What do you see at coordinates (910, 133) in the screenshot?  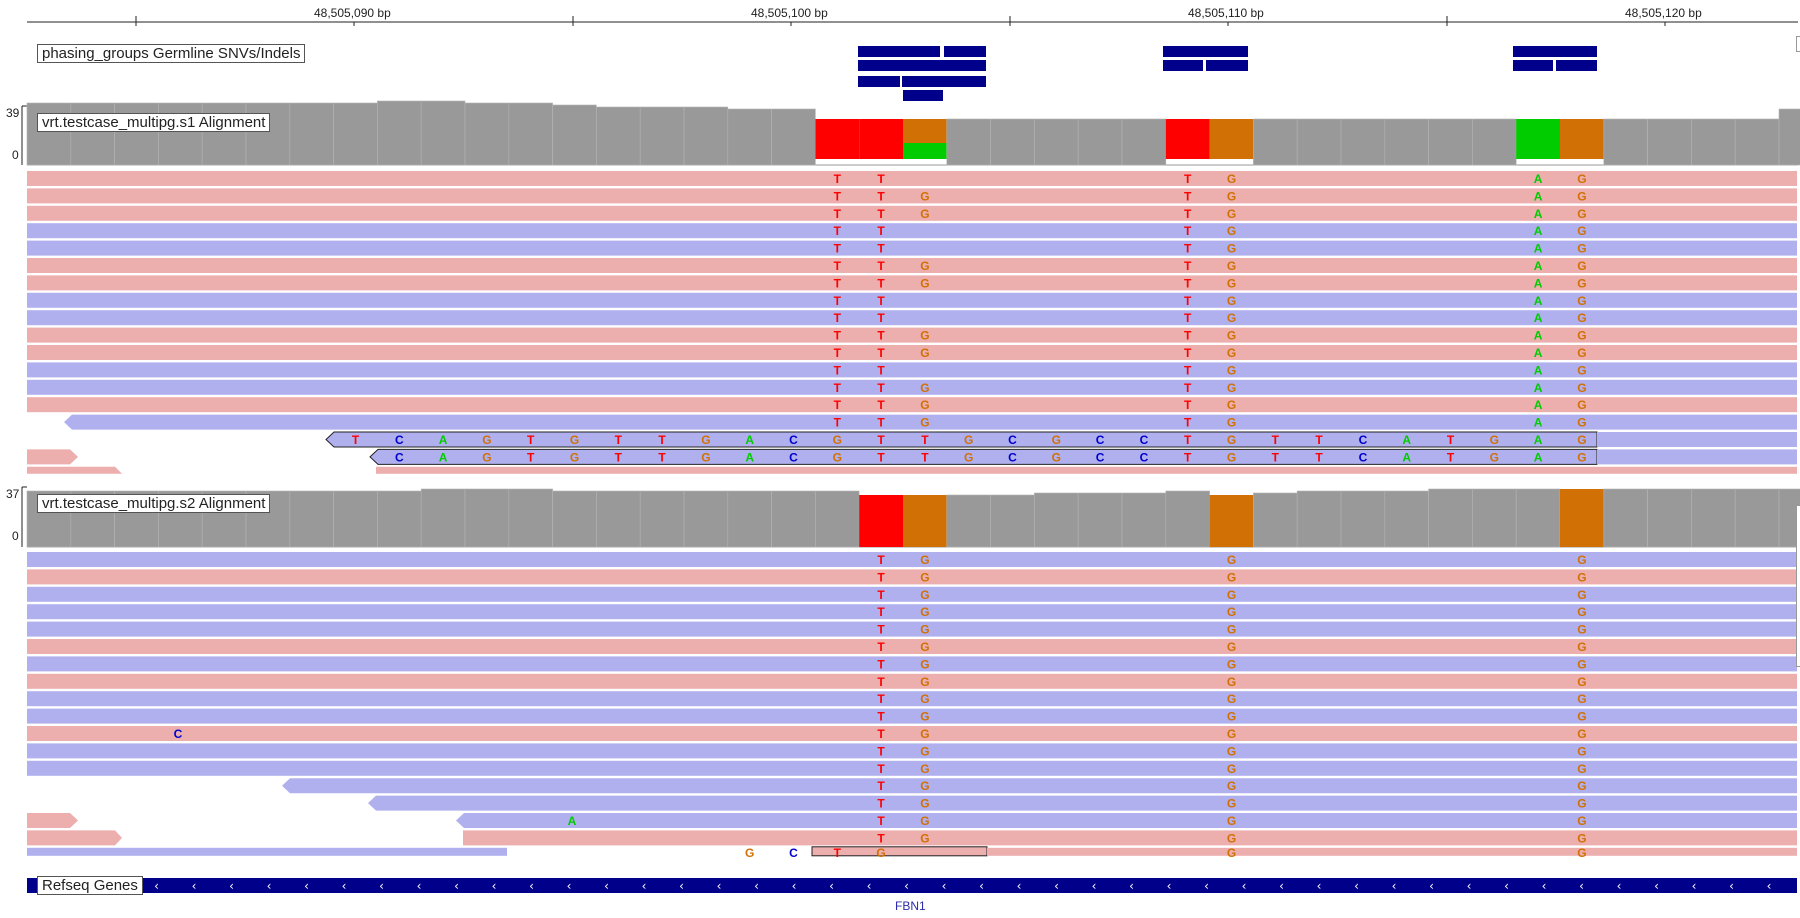 I see `s1-coverage-track` at bounding box center [910, 133].